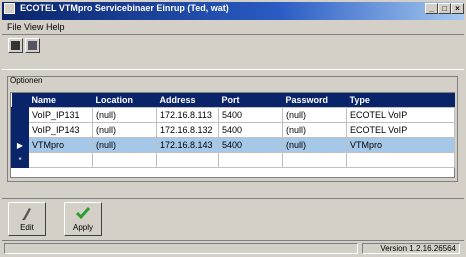  Describe the element at coordinates (250, 160) in the screenshot. I see `cell-port` at that location.